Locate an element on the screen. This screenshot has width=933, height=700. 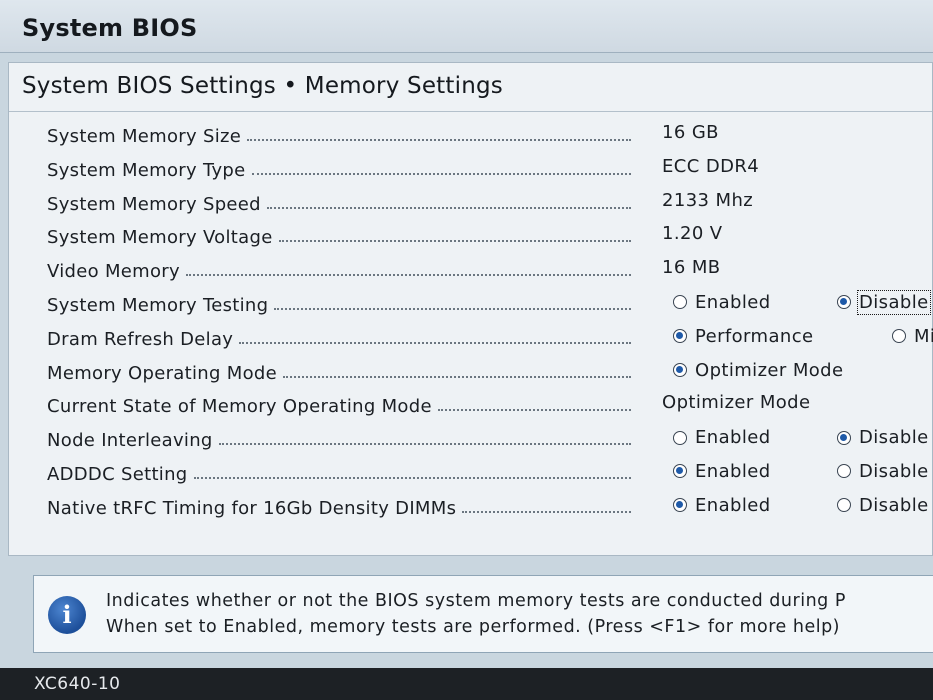
divider is located at coordinates (470, 111).